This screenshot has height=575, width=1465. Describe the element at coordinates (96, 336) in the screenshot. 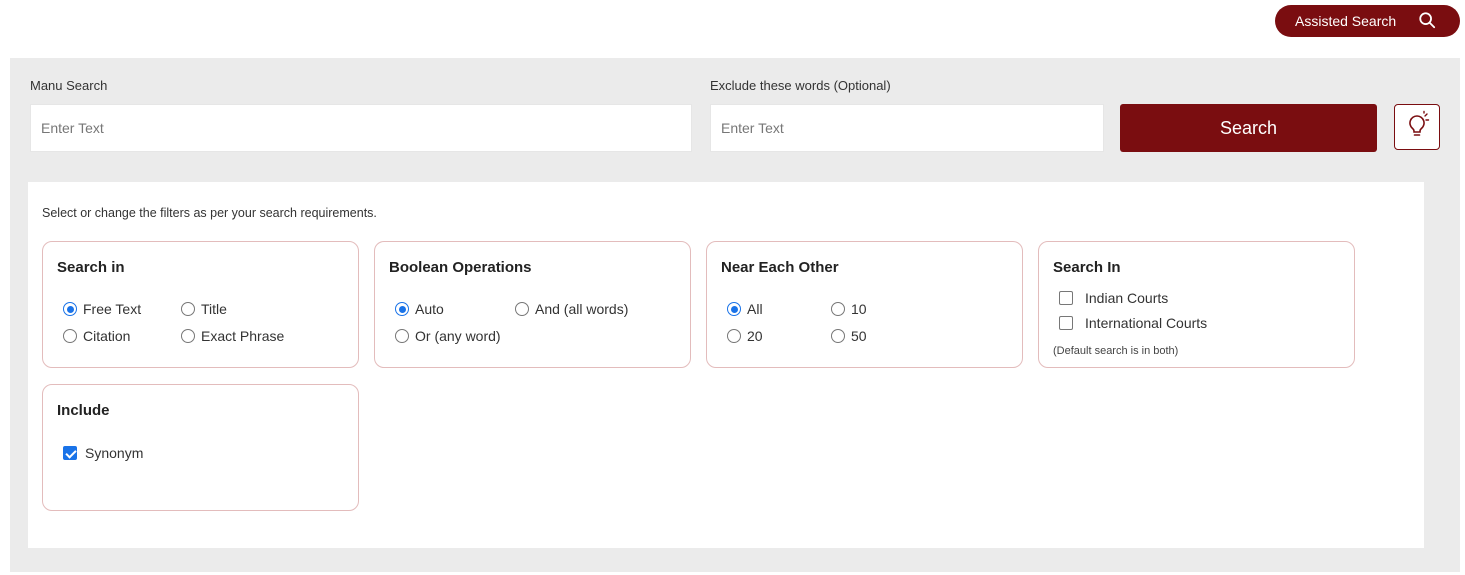

I see `search-in-citation-radio: Citation` at that location.